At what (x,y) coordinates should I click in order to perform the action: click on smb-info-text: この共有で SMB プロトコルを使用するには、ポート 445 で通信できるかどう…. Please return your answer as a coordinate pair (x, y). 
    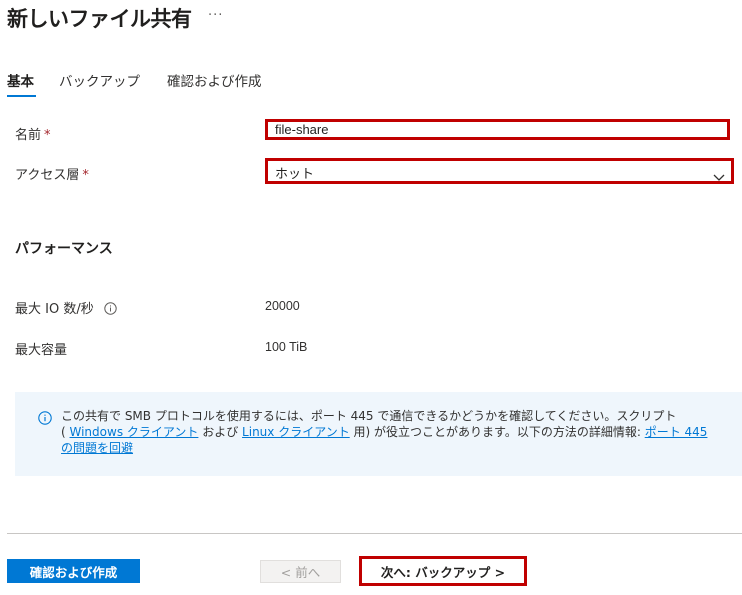
    Looking at the image, I should click on (391, 432).